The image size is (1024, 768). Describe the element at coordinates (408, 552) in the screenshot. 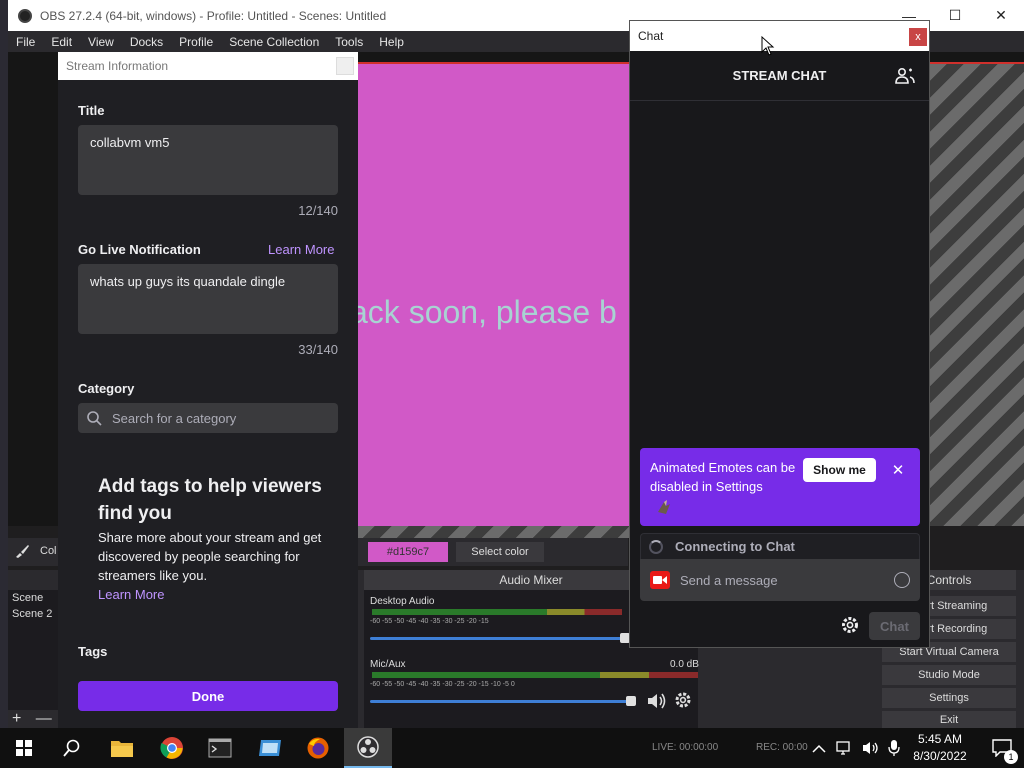

I see `color-swatch: #d159c7` at that location.